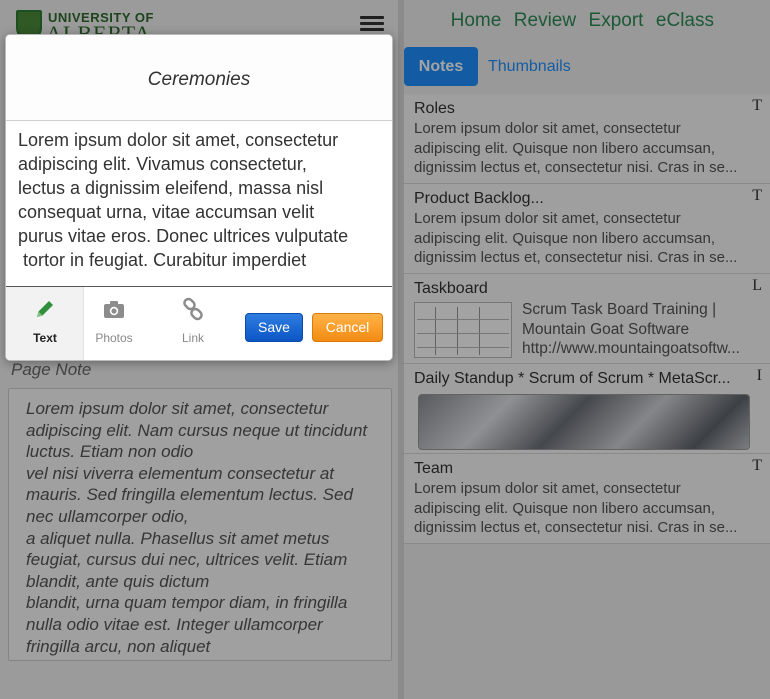 Image resolution: width=770 pixels, height=699 pixels. I want to click on dialog-footer: Text Photos Link Save Cancel, so click(199, 323).